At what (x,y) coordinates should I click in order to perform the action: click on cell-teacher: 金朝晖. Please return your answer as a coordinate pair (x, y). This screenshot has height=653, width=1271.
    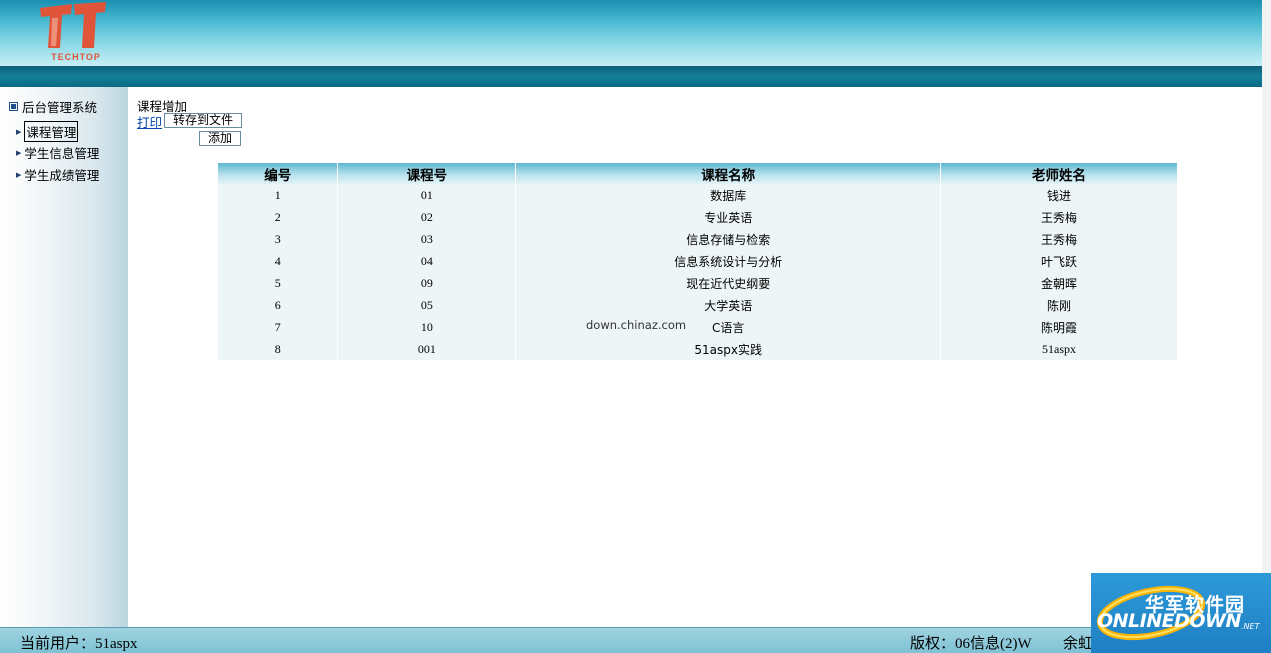
    Looking at the image, I should click on (1059, 283).